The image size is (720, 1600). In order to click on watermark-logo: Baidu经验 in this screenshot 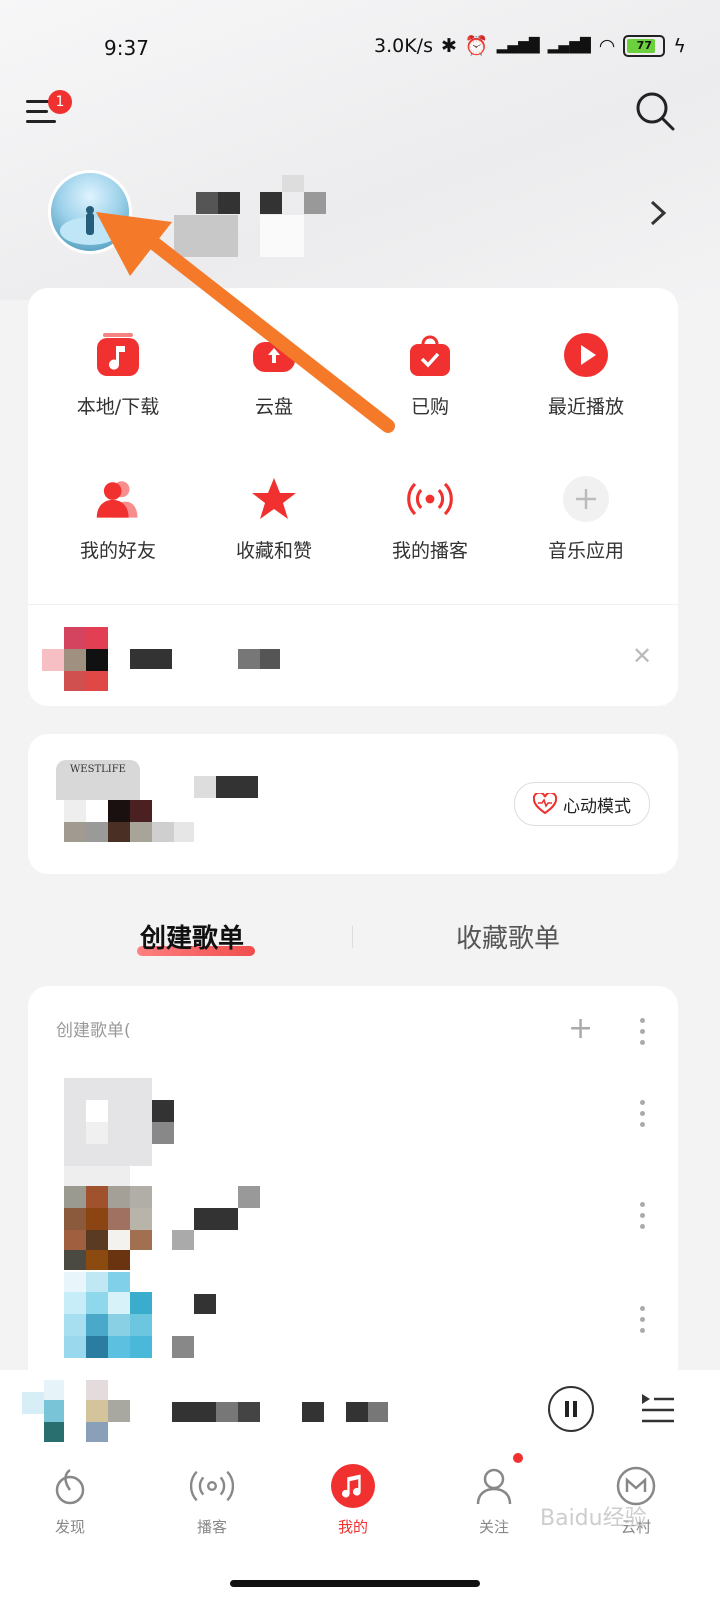, I will do `click(593, 1518)`.